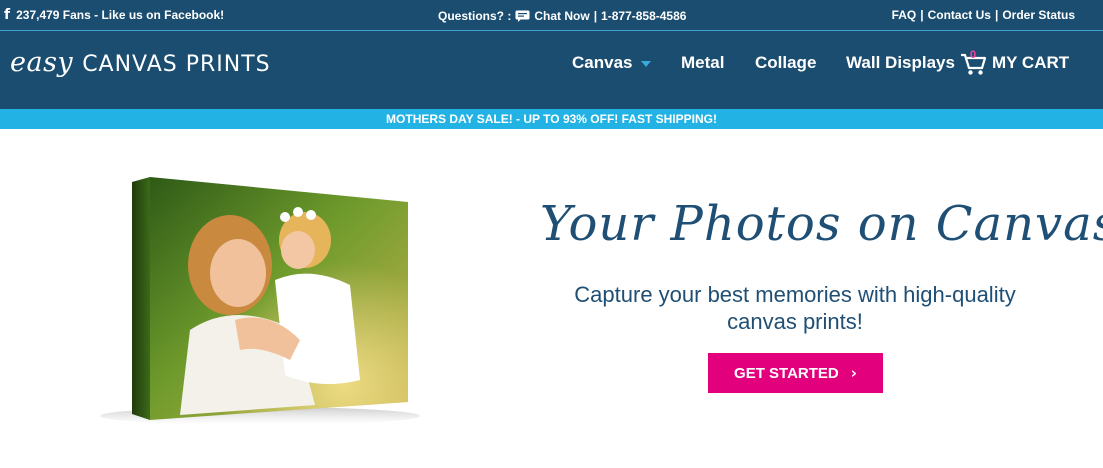  I want to click on facebook-icon: f, so click(7, 15).